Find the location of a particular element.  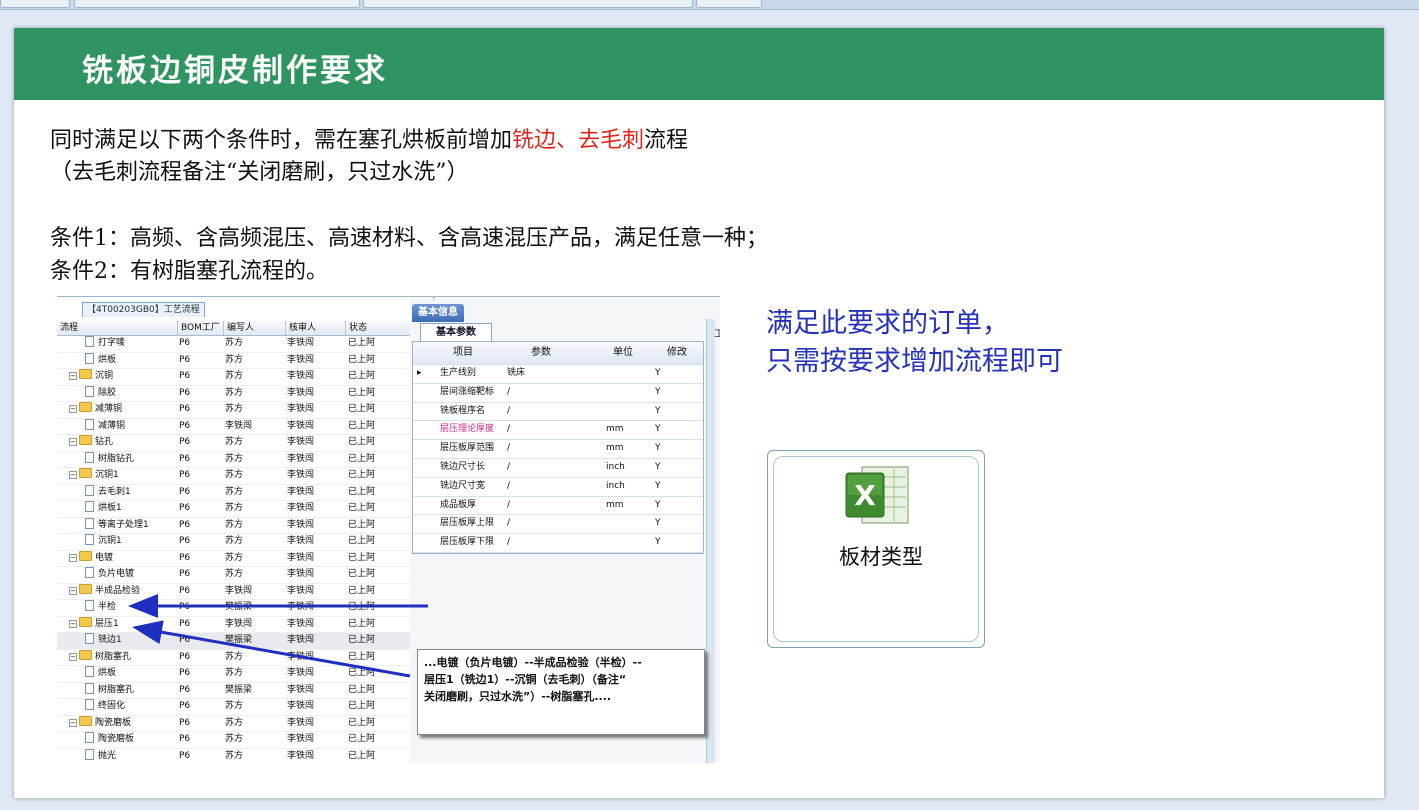

tab-basic-params: 基本参数 is located at coordinates (456, 332).